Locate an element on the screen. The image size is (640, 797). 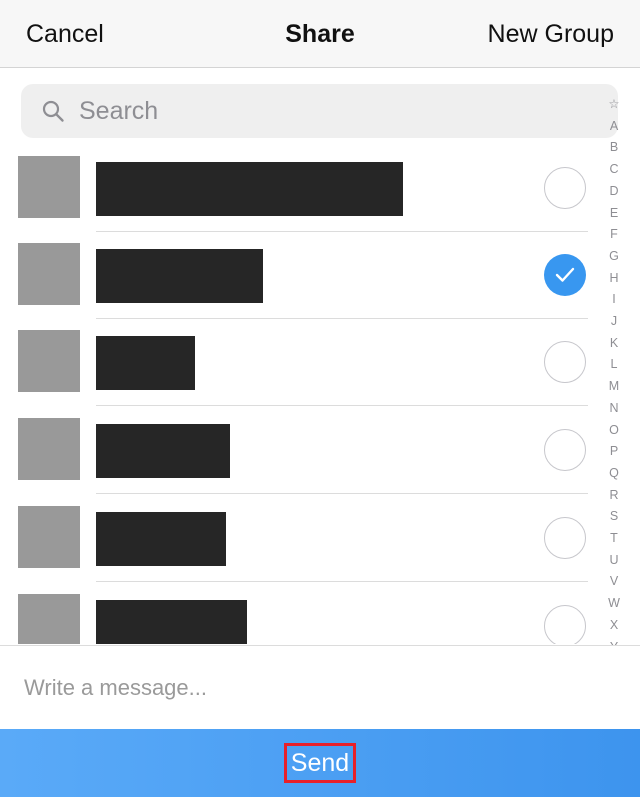
index-letter: N is located at coordinates (614, 409).